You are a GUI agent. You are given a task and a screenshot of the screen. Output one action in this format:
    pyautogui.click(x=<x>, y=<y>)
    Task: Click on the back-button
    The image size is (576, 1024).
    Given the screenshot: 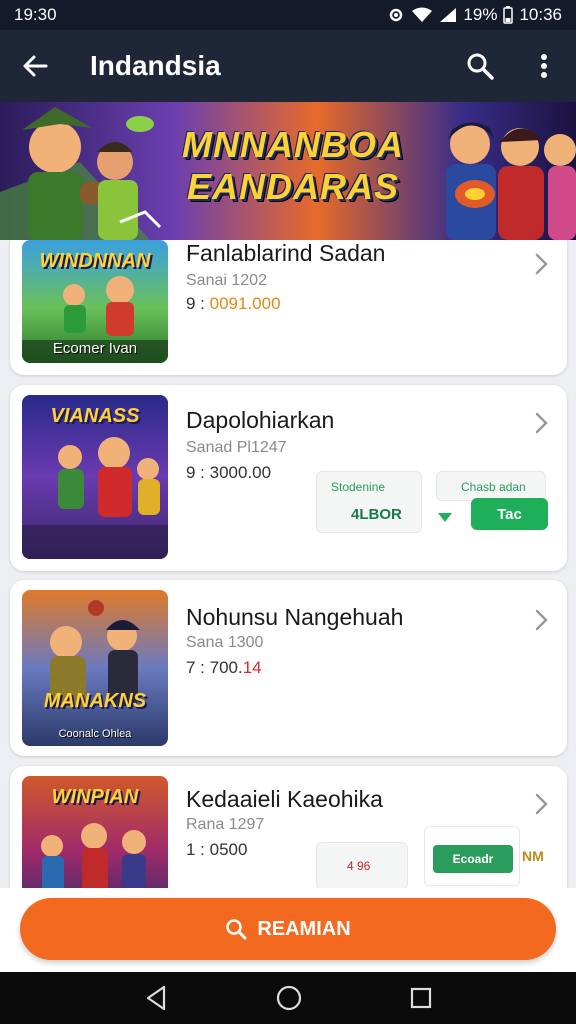 What is the action you would take?
    pyautogui.click(x=35, y=66)
    